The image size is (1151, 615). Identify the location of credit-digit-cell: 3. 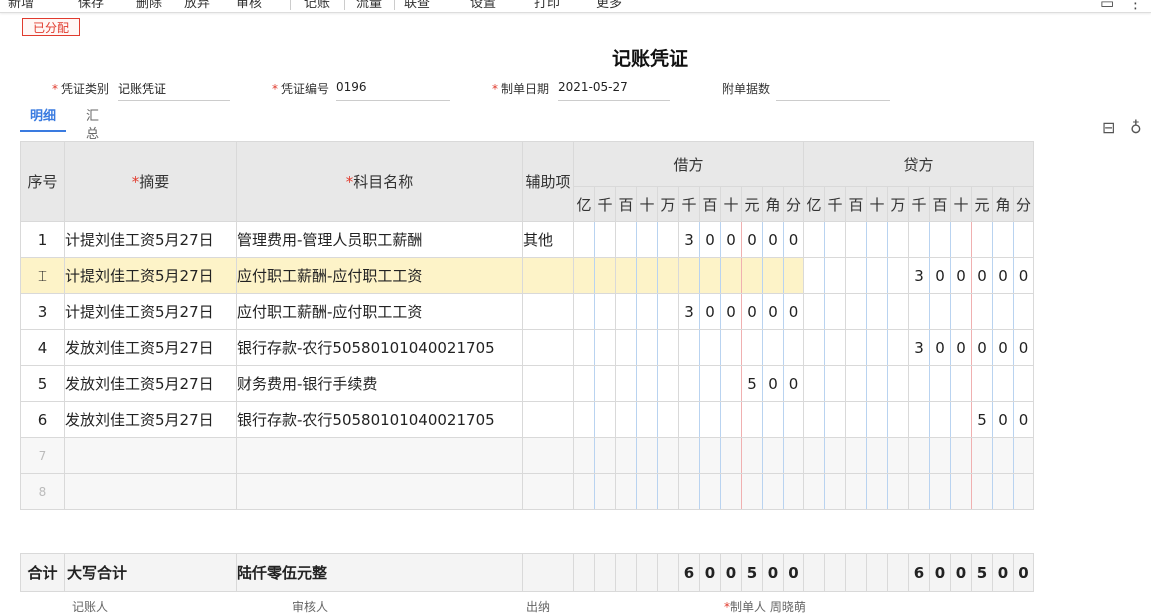
(919, 275).